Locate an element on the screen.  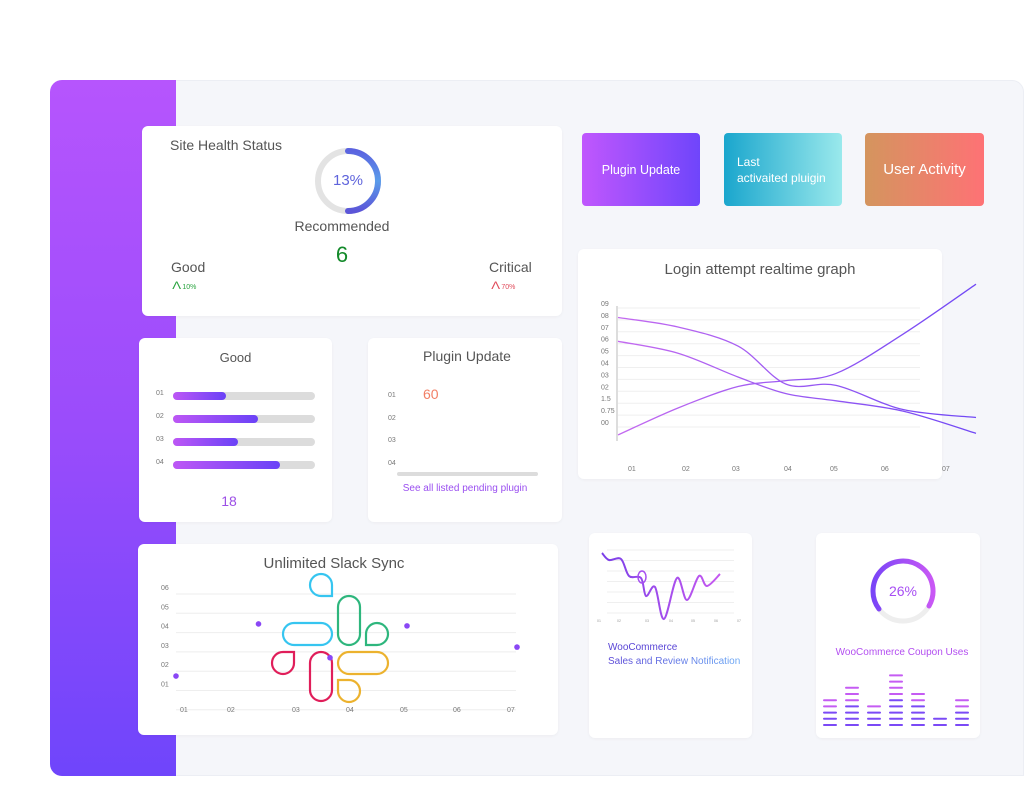
login-y-tick: 04 is located at coordinates (605, 364).